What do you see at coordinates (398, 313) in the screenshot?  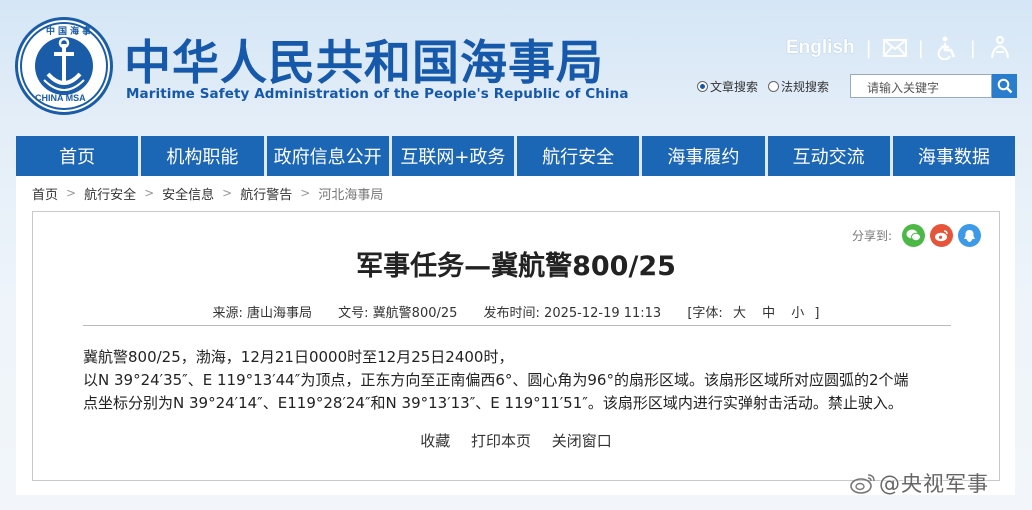 I see `article-doc-no: 文号: 冀航警800/25` at bounding box center [398, 313].